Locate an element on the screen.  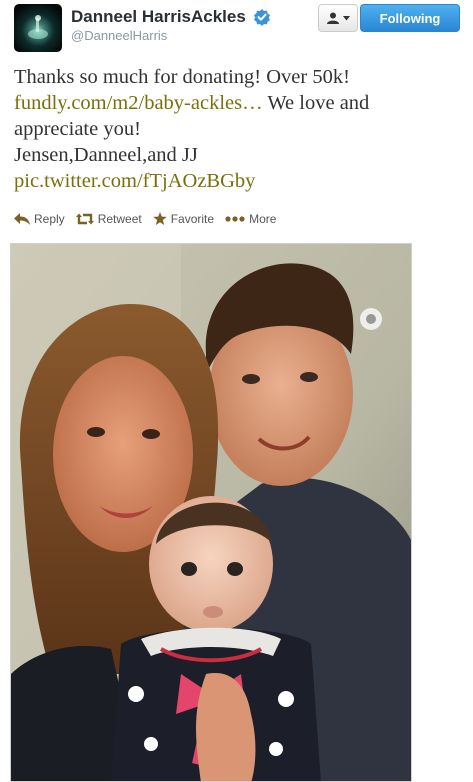
reply-action: Reply is located at coordinates (39, 219).